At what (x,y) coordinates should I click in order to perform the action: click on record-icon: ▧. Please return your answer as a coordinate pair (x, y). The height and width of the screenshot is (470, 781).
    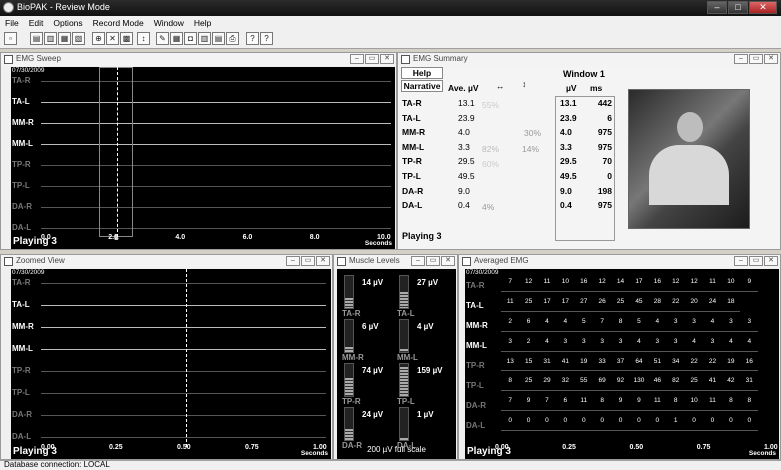
    Looking at the image, I should click on (78, 38).